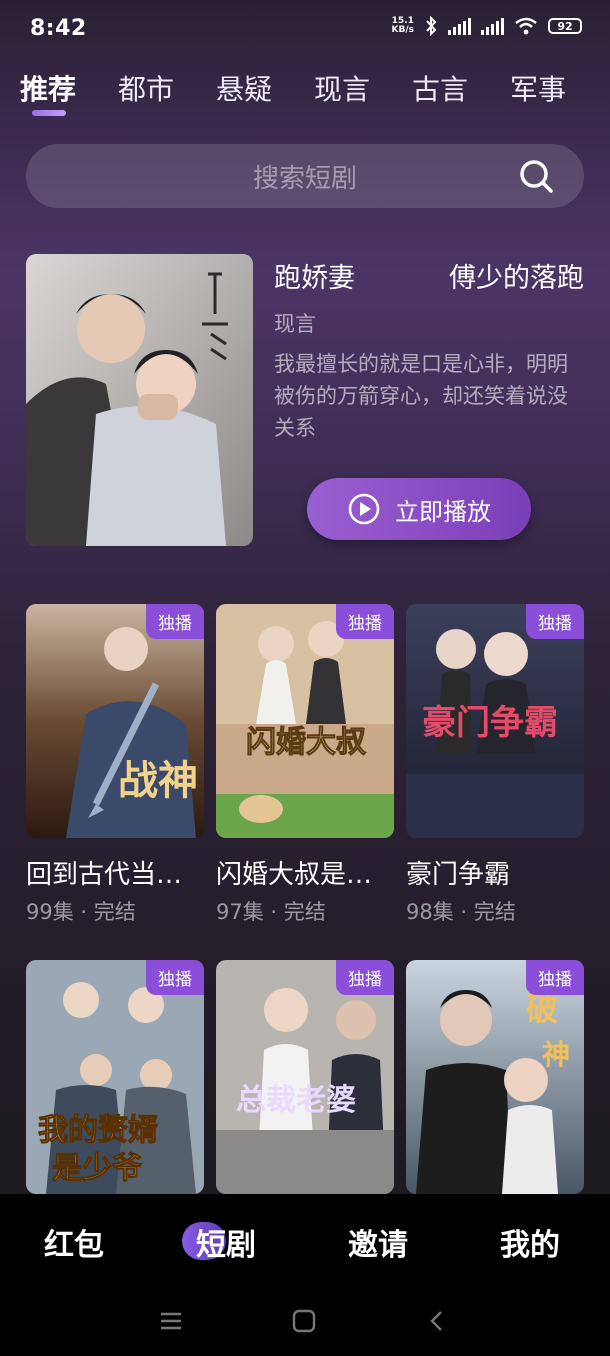 The image size is (610, 1356). I want to click on featured-genre: 现言, so click(295, 324).